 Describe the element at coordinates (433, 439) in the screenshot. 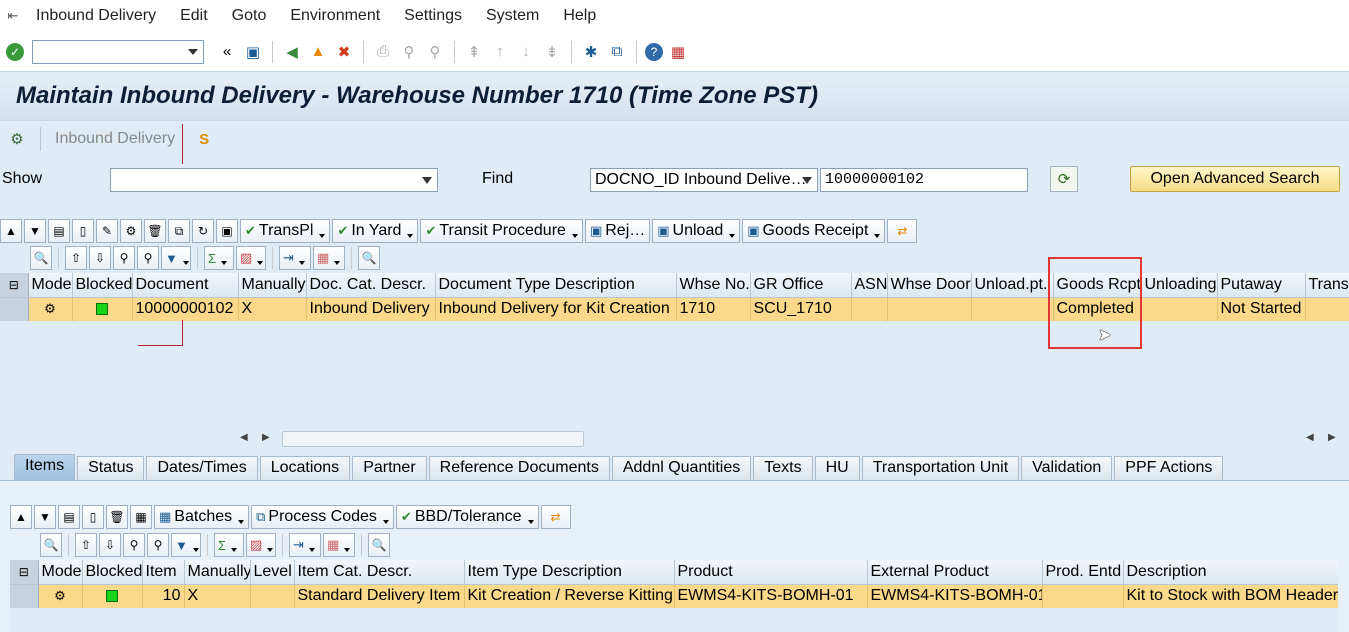

I see `scrollbar-thumb` at that location.